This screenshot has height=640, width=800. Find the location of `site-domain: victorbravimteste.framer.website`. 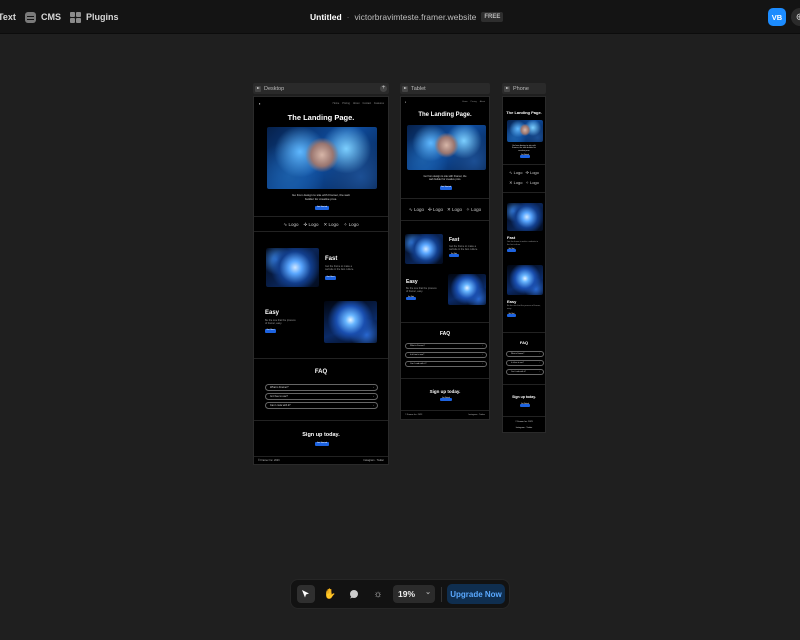

site-domain: victorbravimteste.framer.website is located at coordinates (415, 17).